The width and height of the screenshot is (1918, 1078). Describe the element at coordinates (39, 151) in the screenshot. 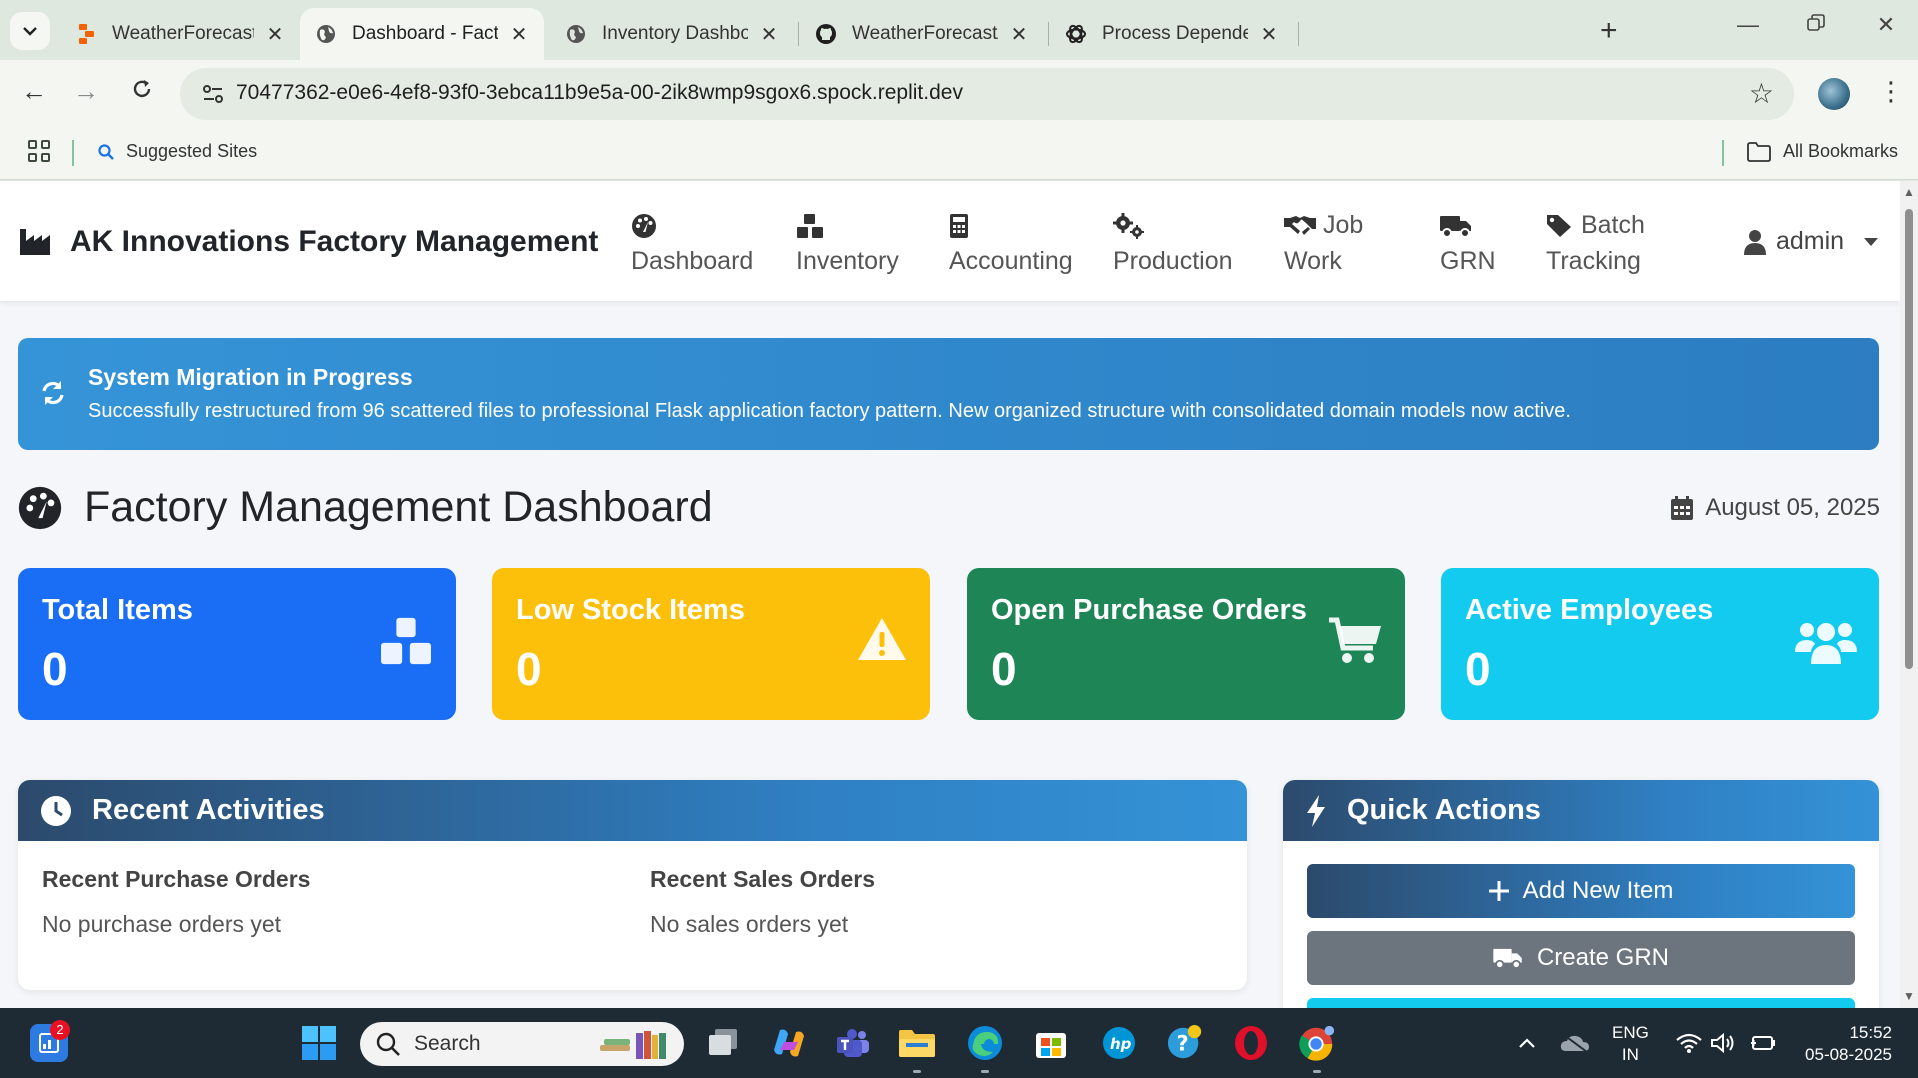

I see `apps-grid-icon` at that location.